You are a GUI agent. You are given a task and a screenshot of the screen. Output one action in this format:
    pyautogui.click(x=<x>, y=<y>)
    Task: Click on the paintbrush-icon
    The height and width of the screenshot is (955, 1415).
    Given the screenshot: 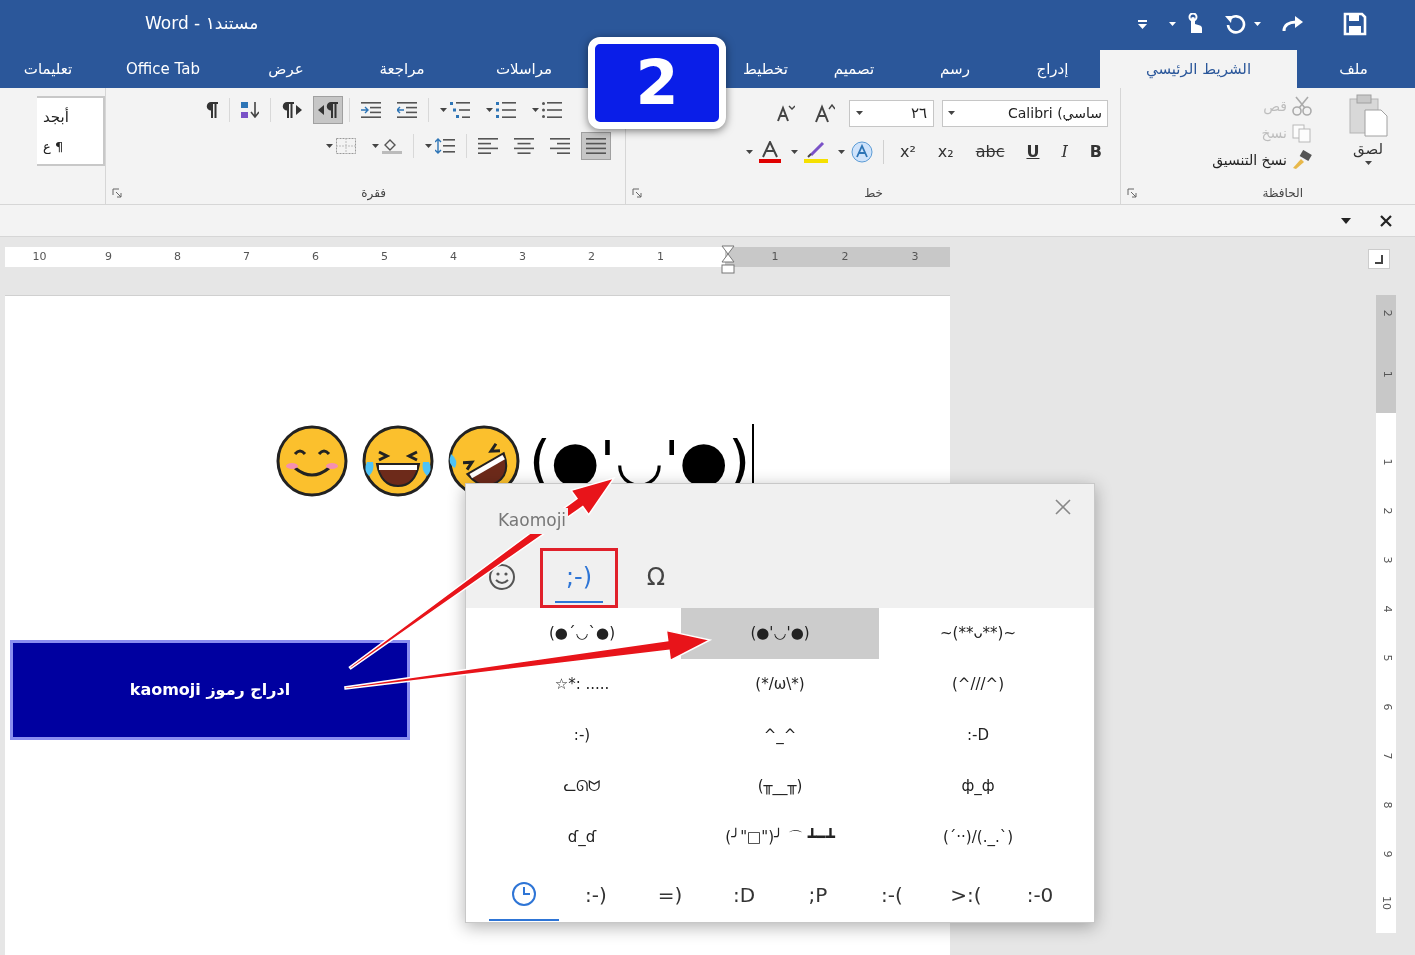 What is the action you would take?
    pyautogui.click(x=1302, y=160)
    